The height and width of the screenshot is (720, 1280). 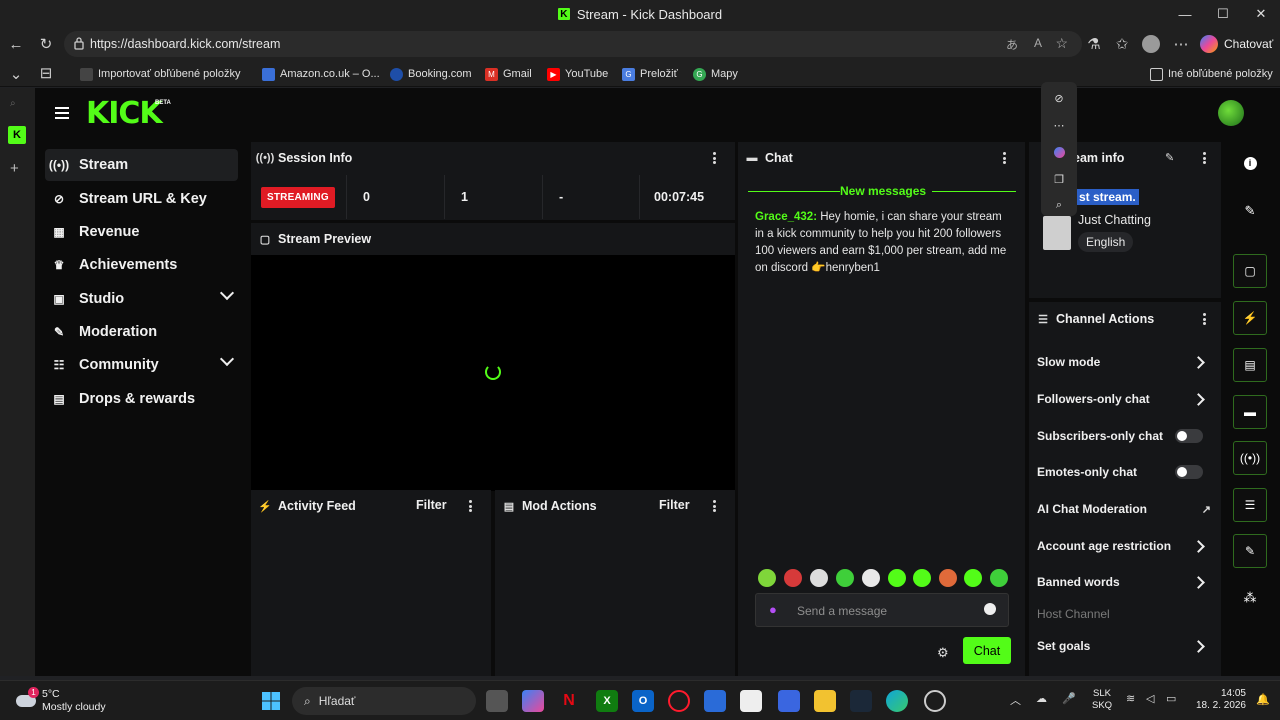 I want to click on translate-icon: あ, so click(x=1012, y=44).